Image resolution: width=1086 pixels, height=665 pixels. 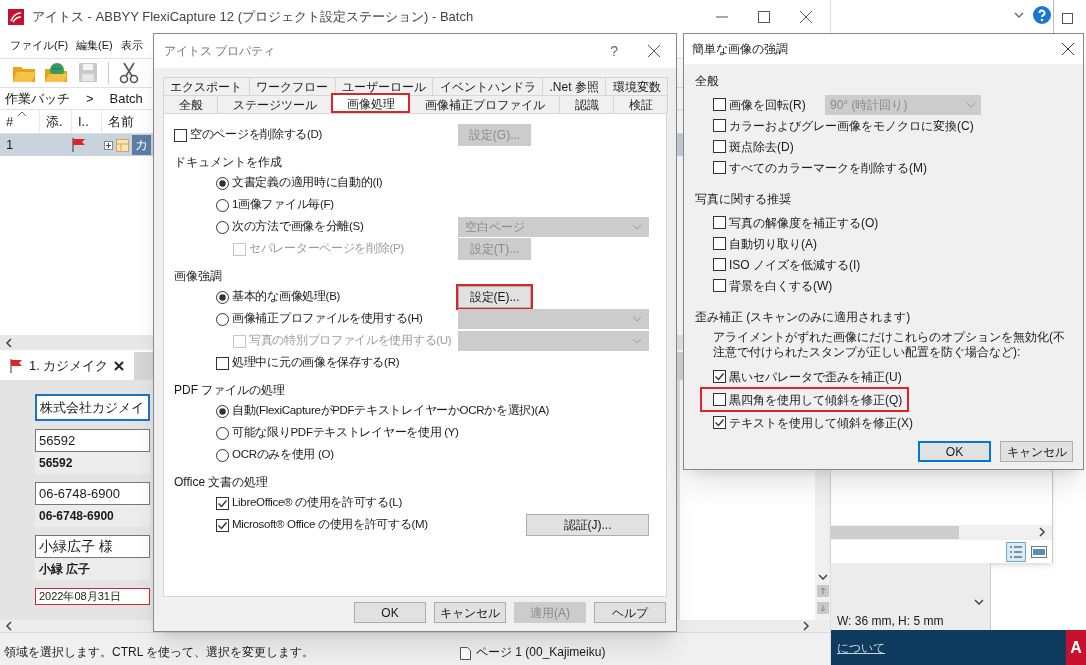 What do you see at coordinates (92, 493) in the screenshot?
I see `input-field: 06-6748-6900` at bounding box center [92, 493].